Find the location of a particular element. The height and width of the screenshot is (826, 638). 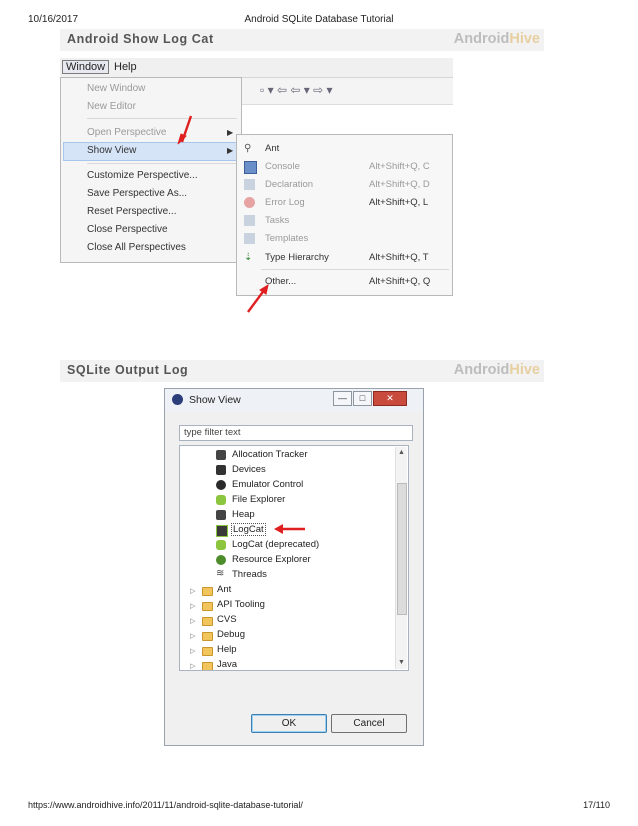

red-arrow-other is located at coordinates (256, 300).